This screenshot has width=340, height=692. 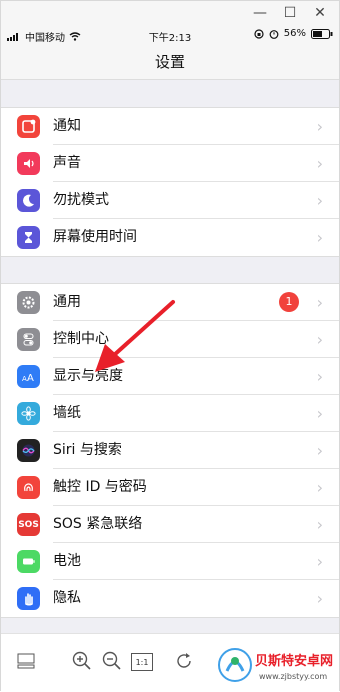 What do you see at coordinates (170, 487) in the screenshot?
I see `settings-row-b-5: 触控 ID 与密码 ›` at bounding box center [170, 487].